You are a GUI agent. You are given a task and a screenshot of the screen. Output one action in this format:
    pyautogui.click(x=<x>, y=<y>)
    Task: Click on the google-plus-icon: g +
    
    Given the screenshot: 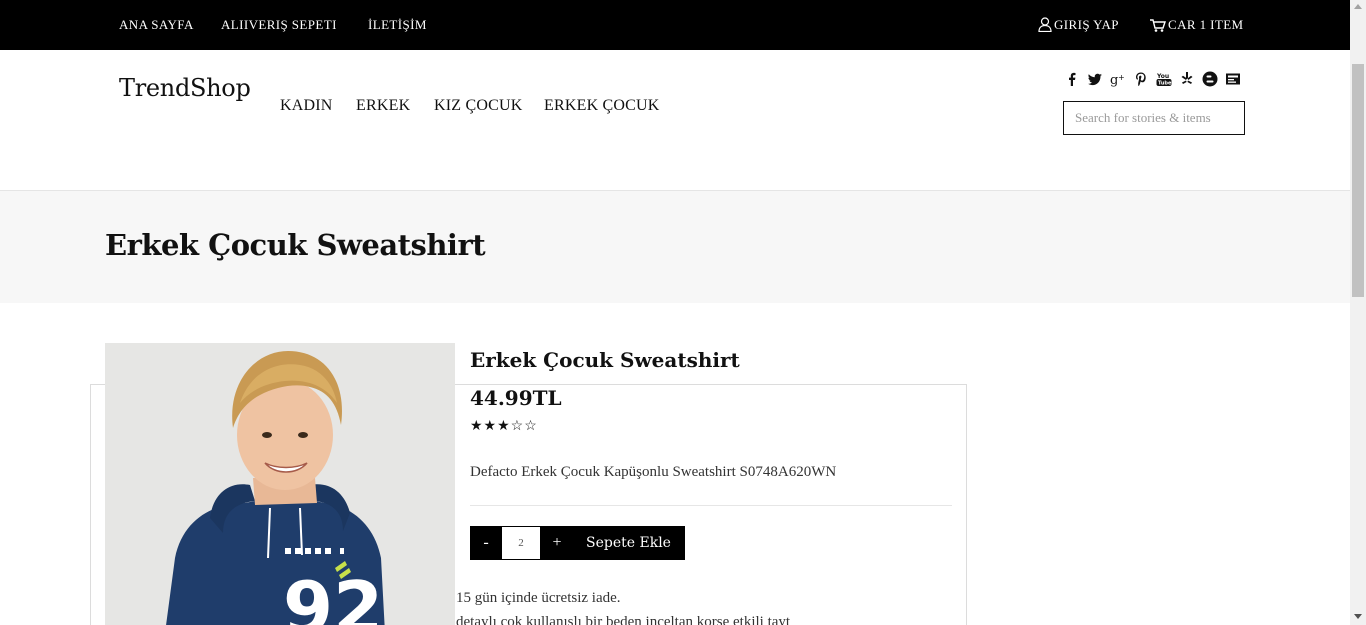 What is the action you would take?
    pyautogui.click(x=1118, y=79)
    